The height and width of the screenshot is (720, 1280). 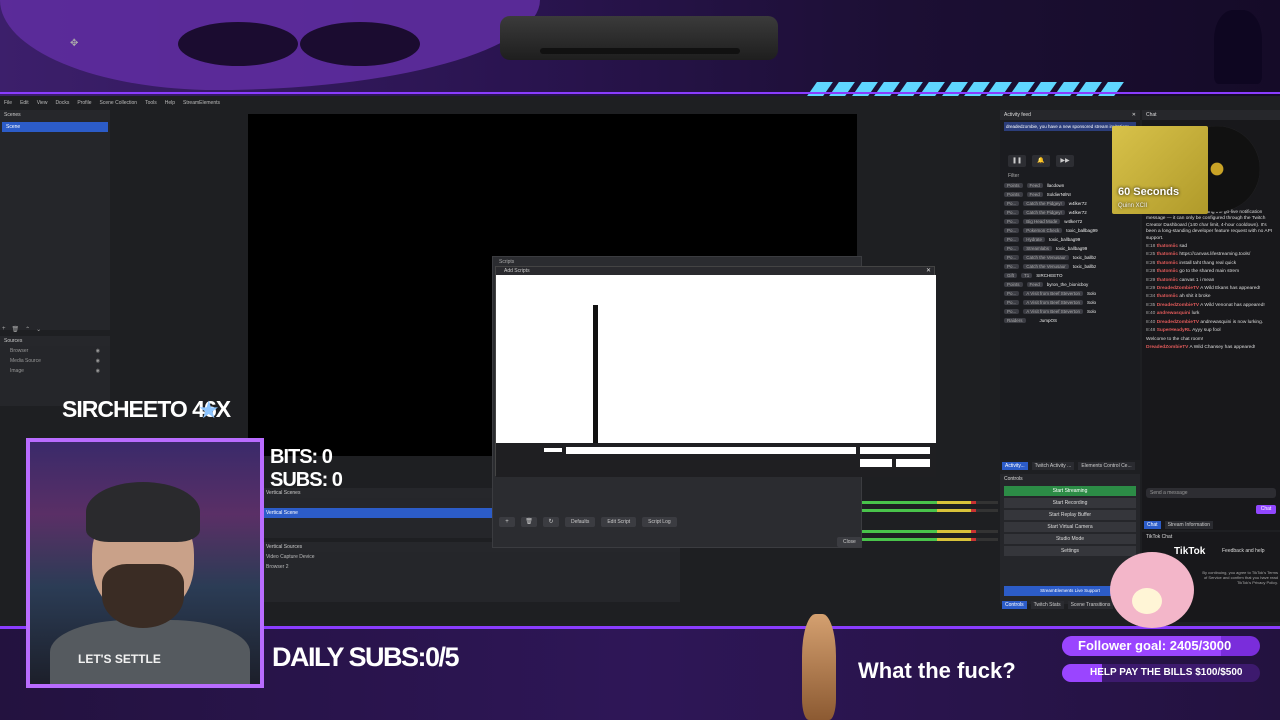 What do you see at coordinates (1070, 491) in the screenshot?
I see `start-streaming-button: Start Streaming` at bounding box center [1070, 491].